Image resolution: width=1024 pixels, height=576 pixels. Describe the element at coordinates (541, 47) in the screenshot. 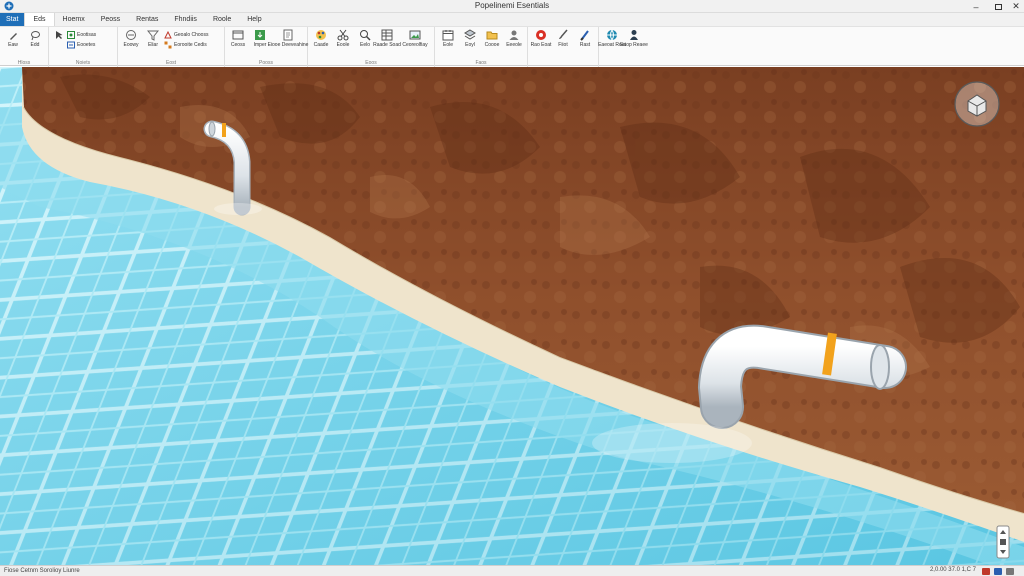

I see `render-button: Rao Eoat` at that location.